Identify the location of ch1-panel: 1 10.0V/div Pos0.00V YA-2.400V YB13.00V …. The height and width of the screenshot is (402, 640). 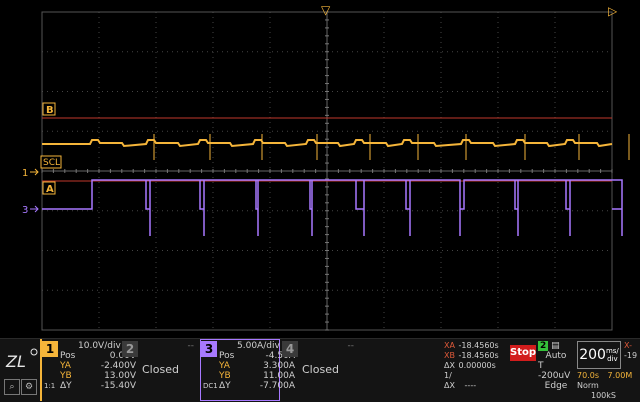
(89, 370).